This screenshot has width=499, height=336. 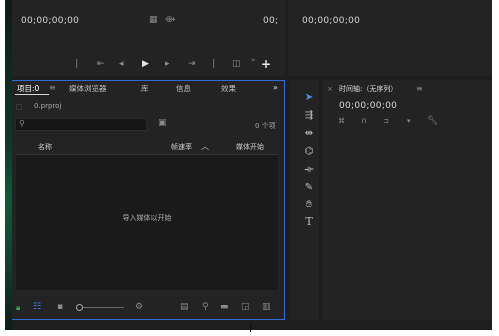 I want to click on close-icon: ×, so click(x=330, y=89).